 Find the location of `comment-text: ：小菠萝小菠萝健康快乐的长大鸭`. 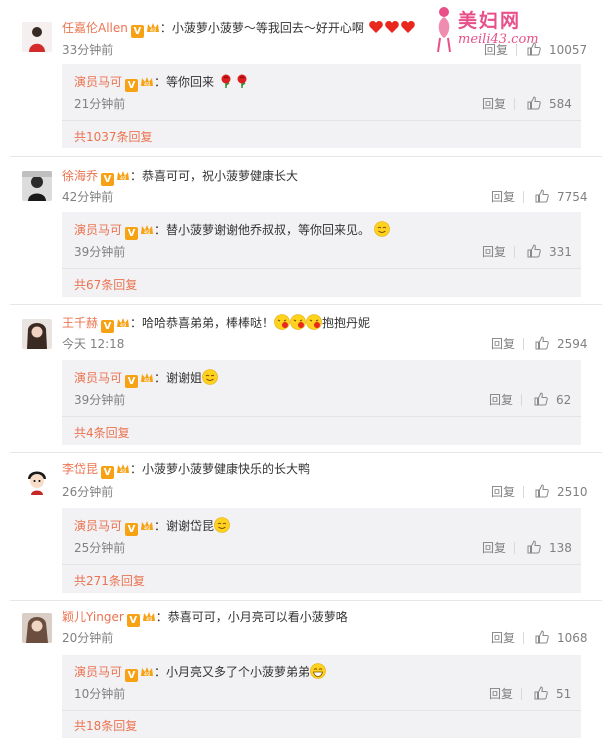

comment-text: ：小菠萝小菠萝健康快乐的长大鸭 is located at coordinates (220, 469).